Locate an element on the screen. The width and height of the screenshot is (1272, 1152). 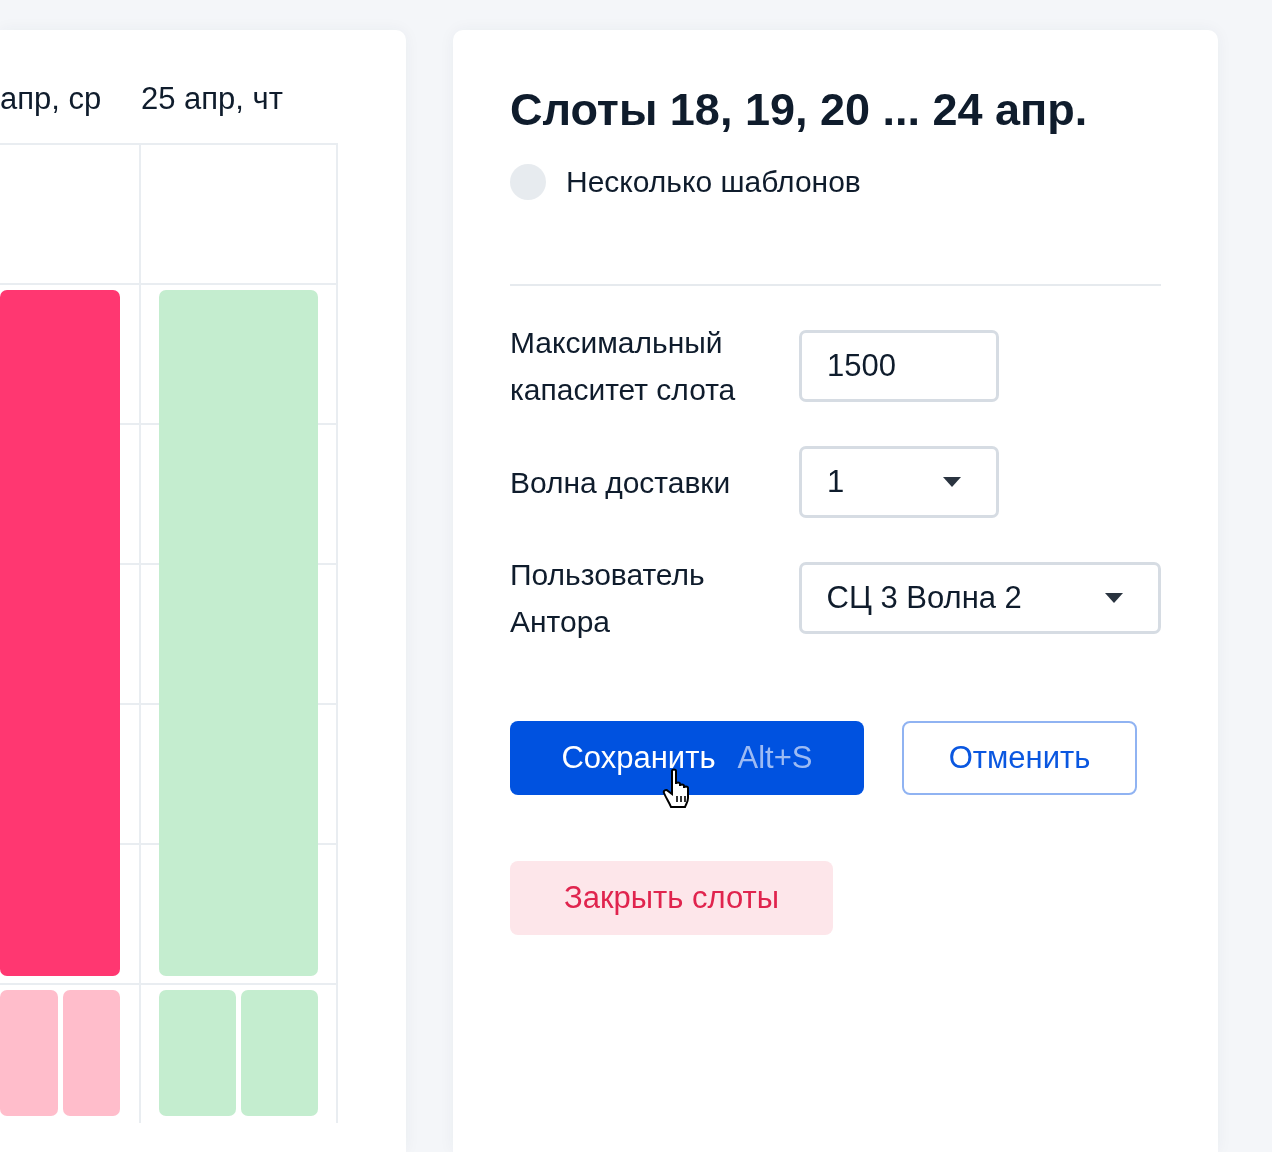
select-field: СЦ 3 Волна 2 is located at coordinates (979, 598).